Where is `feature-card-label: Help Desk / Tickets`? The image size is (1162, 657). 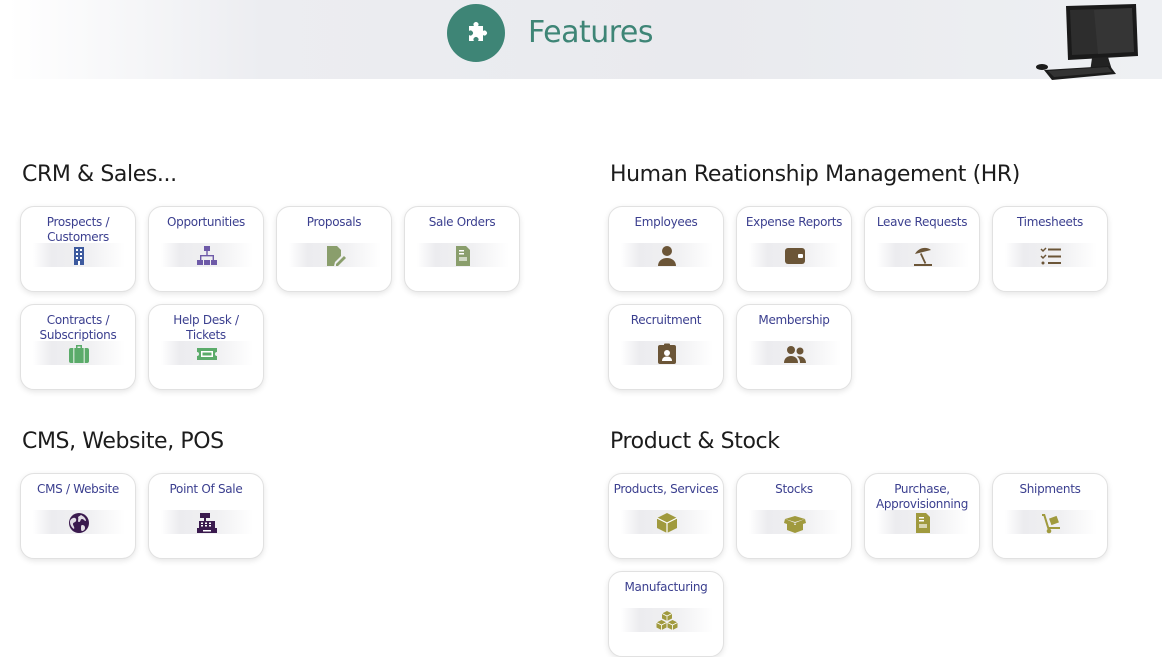
feature-card-label: Help Desk / Tickets is located at coordinates (206, 327).